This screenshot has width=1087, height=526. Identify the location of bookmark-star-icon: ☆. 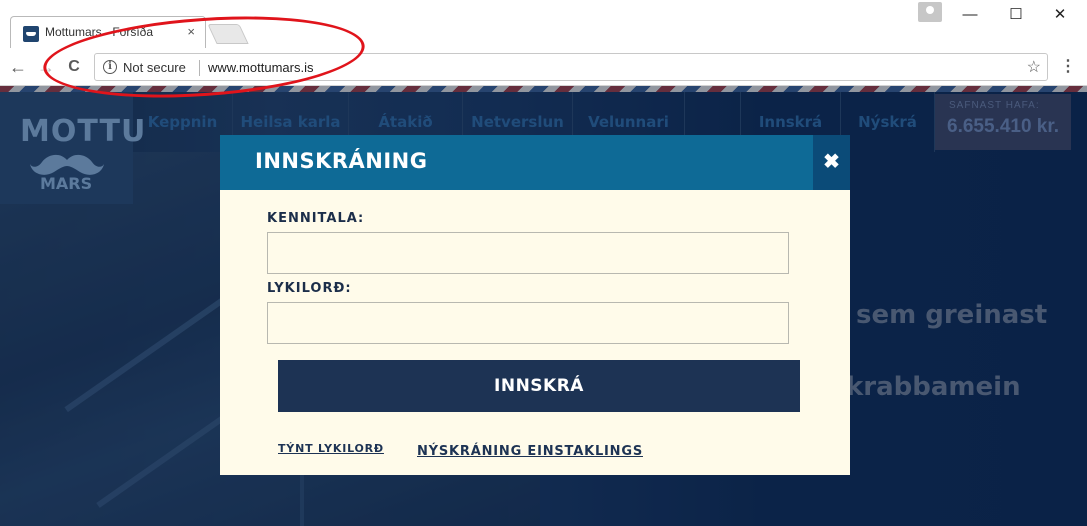
(1034, 67).